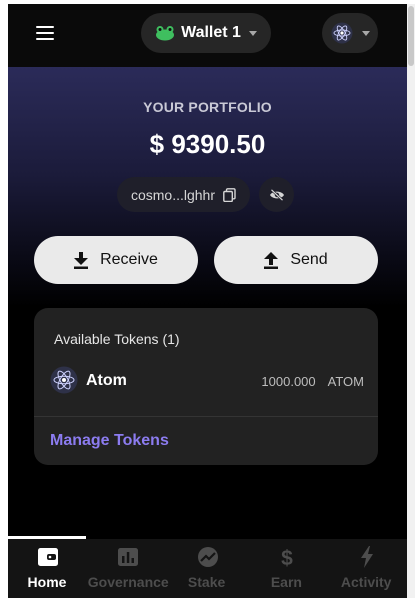 This screenshot has width=415, height=606. What do you see at coordinates (286, 582) in the screenshot?
I see `nav-label: Earn` at bounding box center [286, 582].